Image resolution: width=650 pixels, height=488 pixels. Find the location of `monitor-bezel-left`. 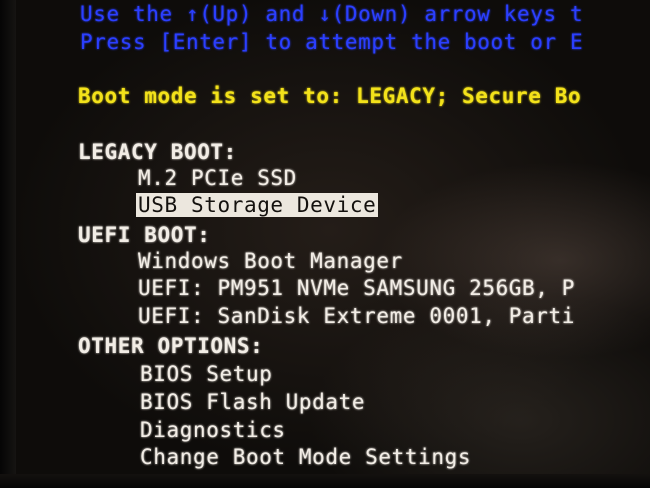

monitor-bezel-left is located at coordinates (8, 244).